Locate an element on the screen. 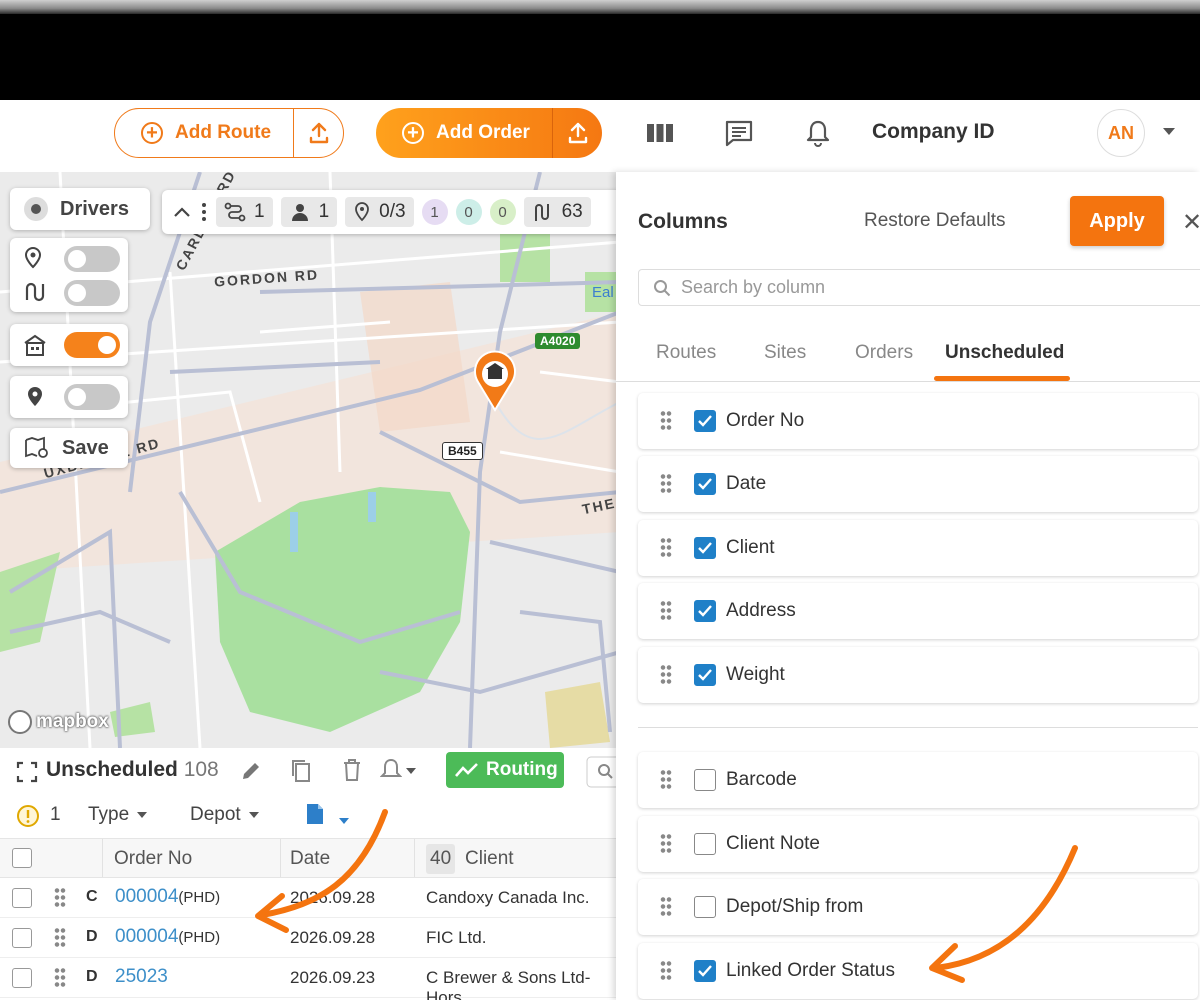 The image size is (1200, 1000). add-order-group: + Add Order is located at coordinates (489, 133).